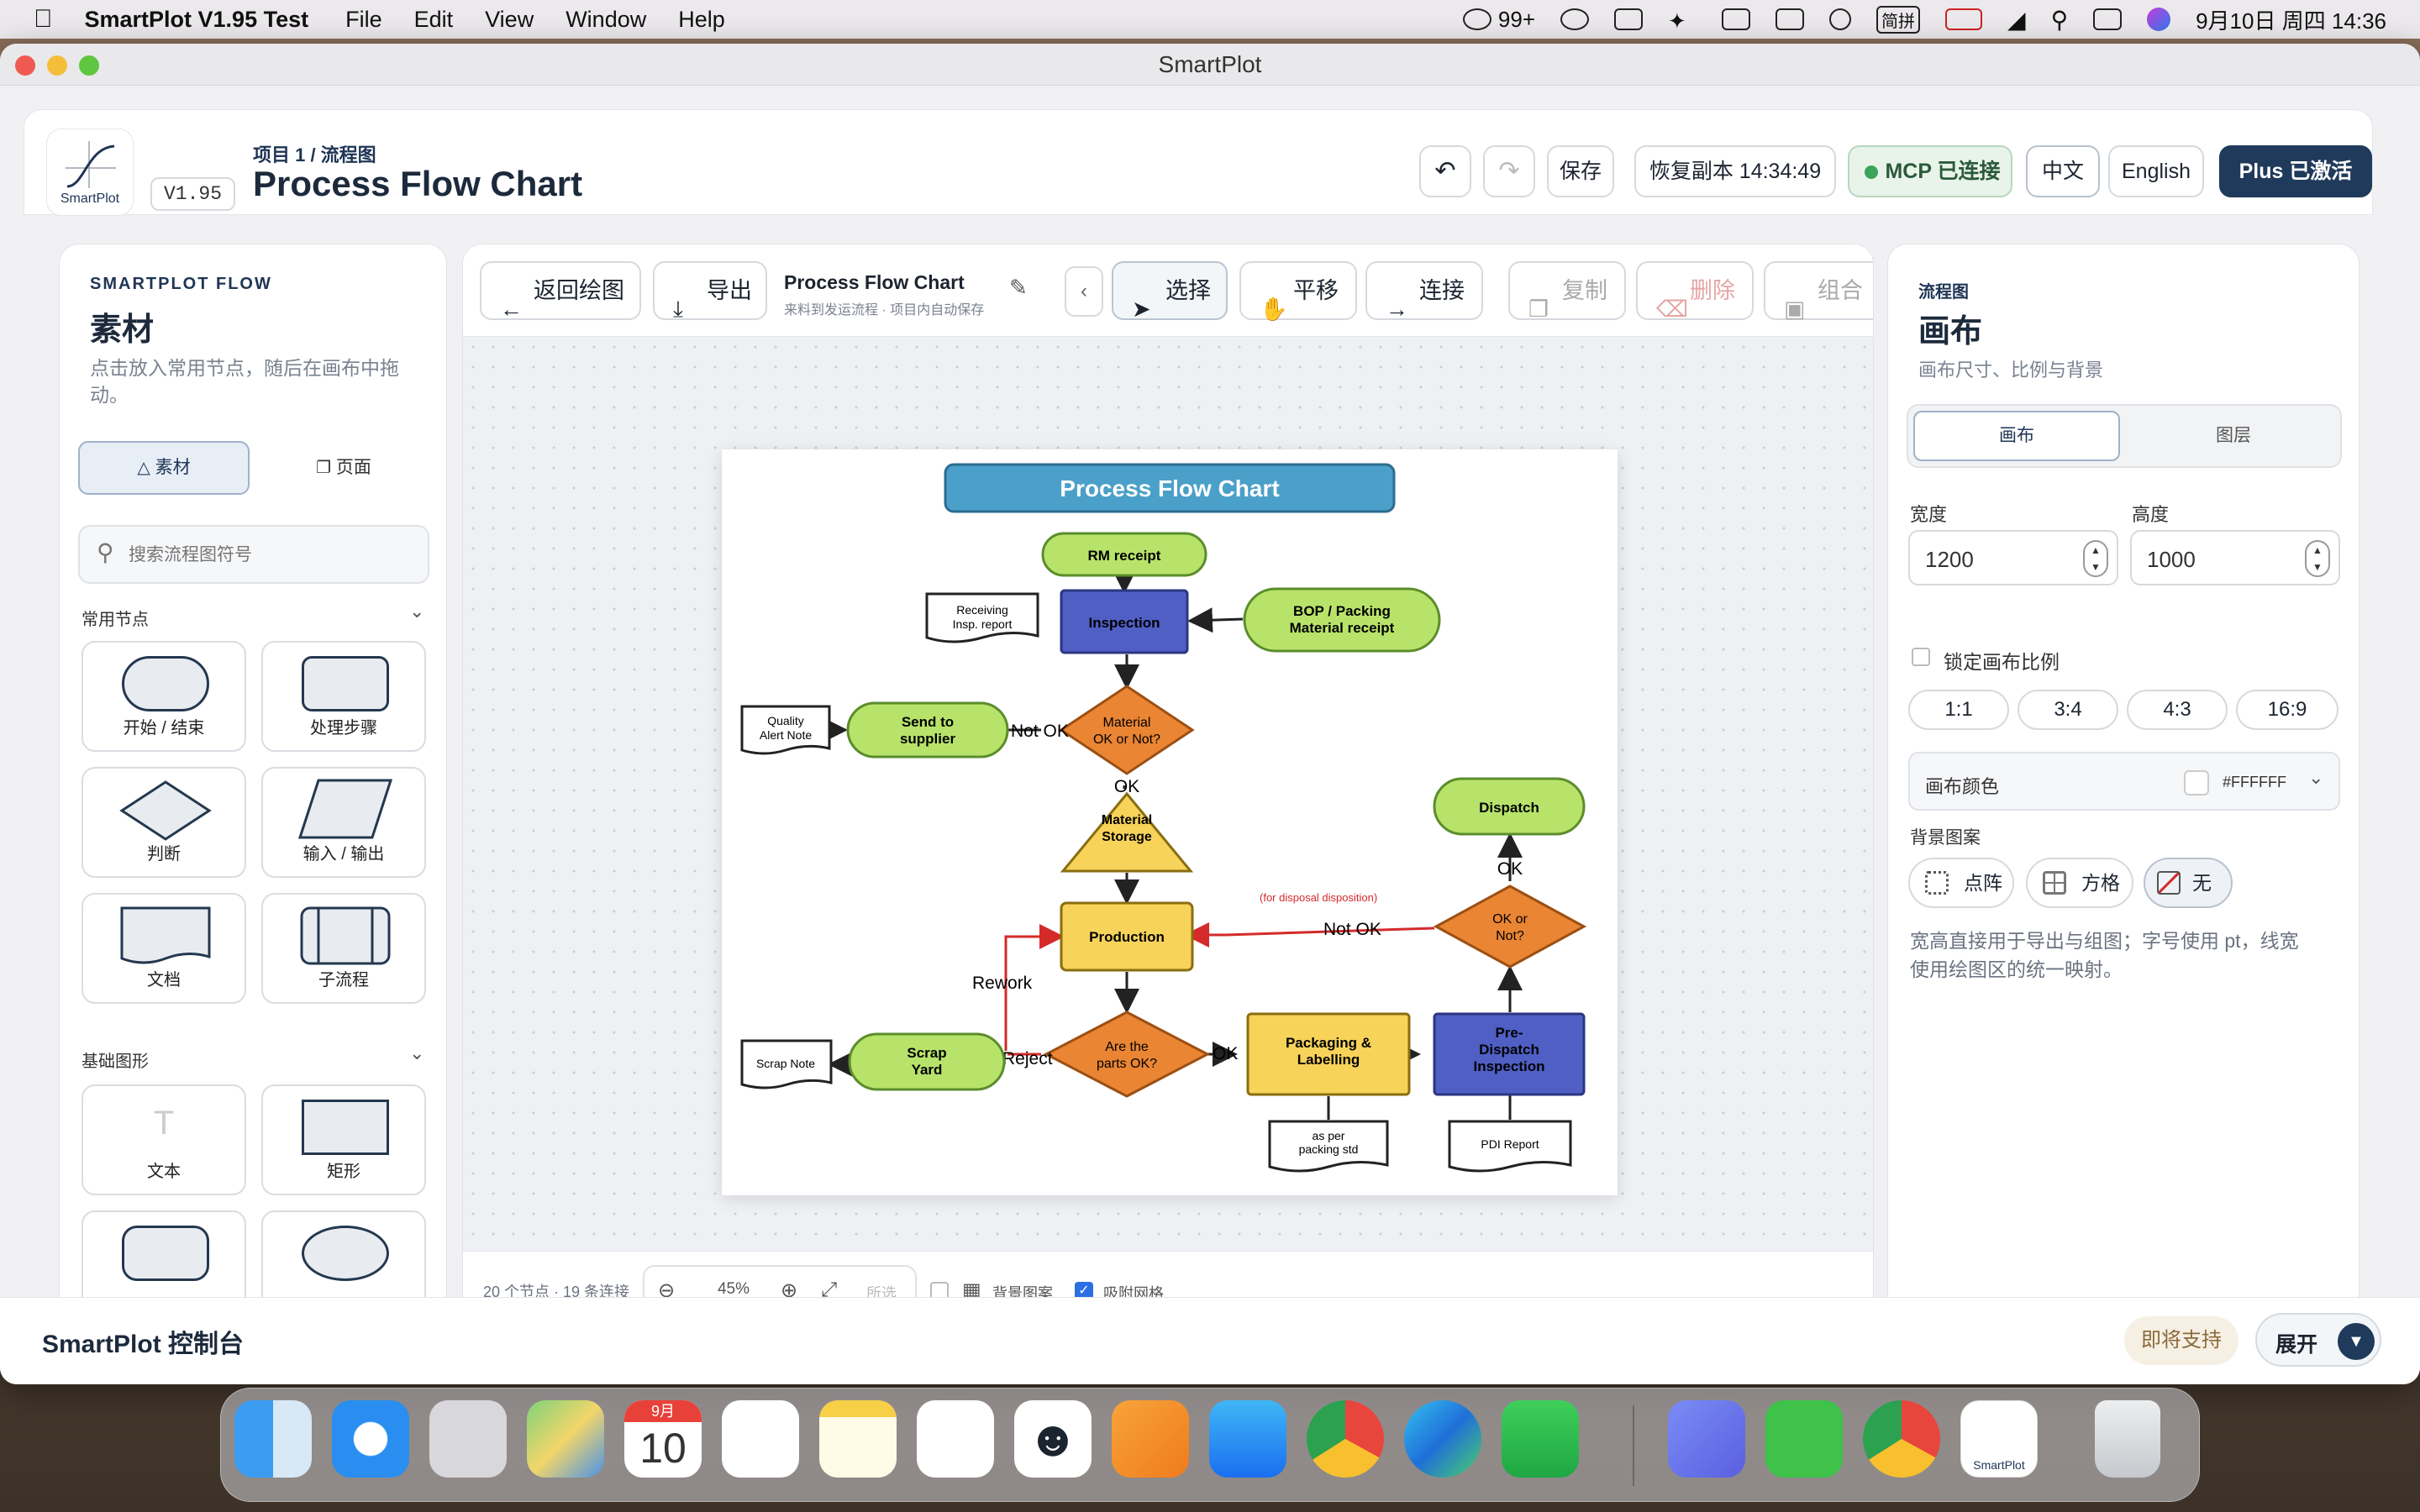 Image resolution: width=2420 pixels, height=1512 pixels. What do you see at coordinates (1309, 935) in the screenshot?
I see `edge-not-ok` at bounding box center [1309, 935].